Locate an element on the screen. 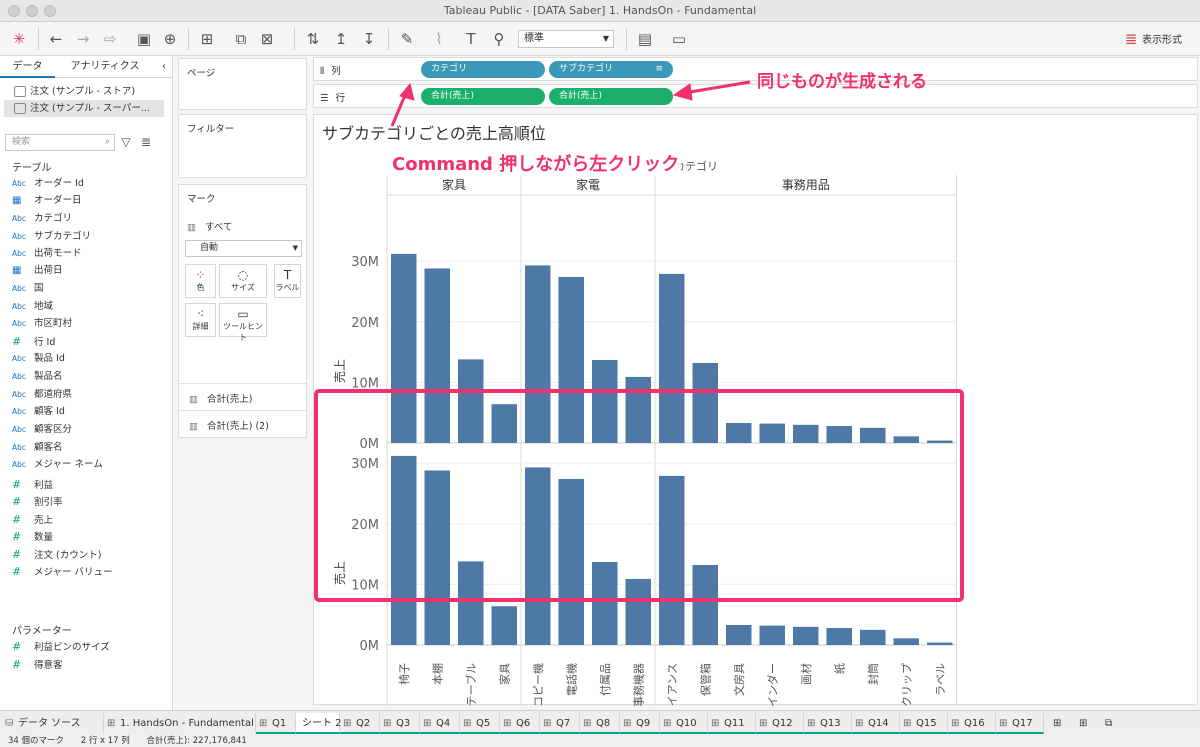 Image resolution: width=1200 pixels, height=747 pixels. view-options-icon: ≣ is located at coordinates (146, 142).